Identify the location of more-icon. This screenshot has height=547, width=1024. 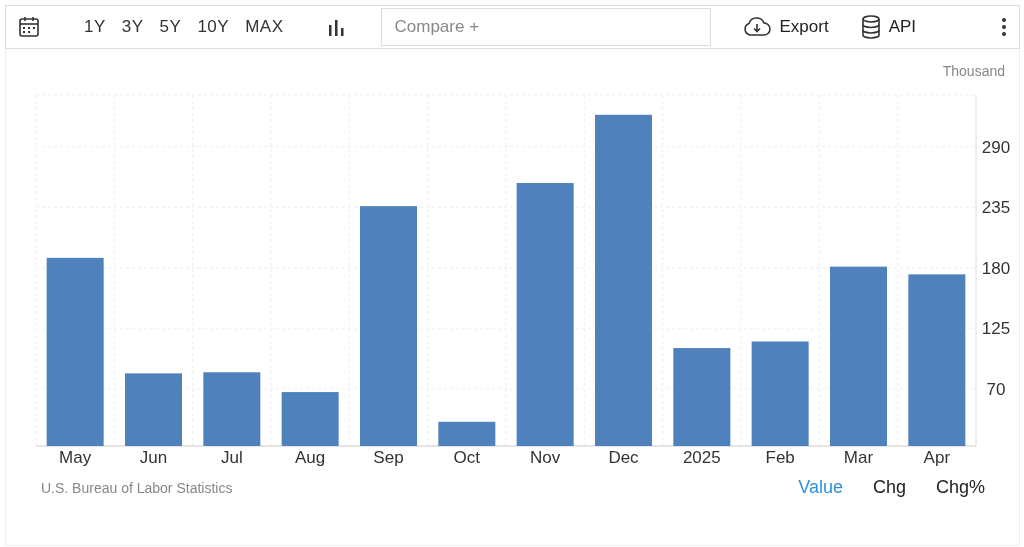
(1004, 27).